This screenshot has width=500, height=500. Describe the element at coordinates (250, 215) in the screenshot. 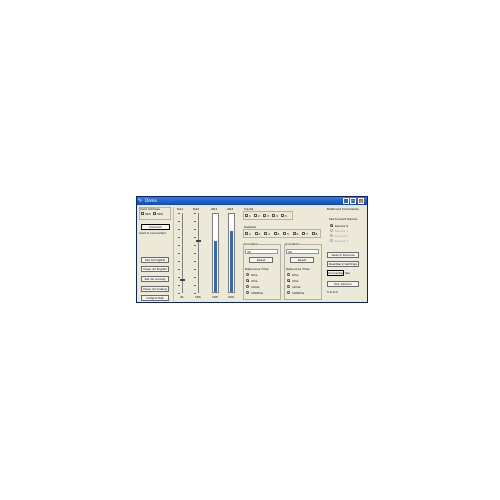

I see `input-label-1: 1` at that location.